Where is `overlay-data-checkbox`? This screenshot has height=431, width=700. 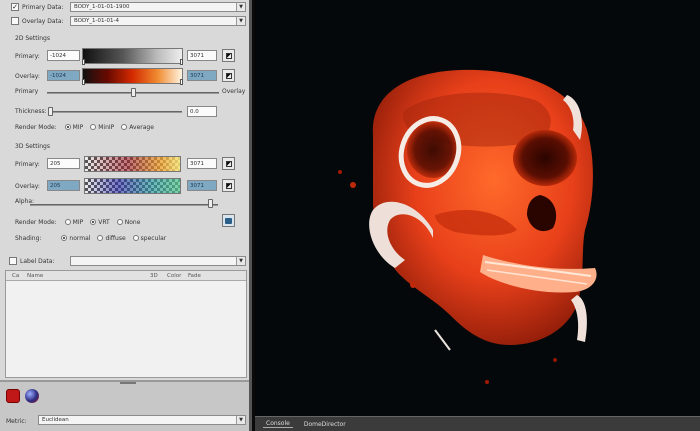 overlay-data-checkbox is located at coordinates (15, 21).